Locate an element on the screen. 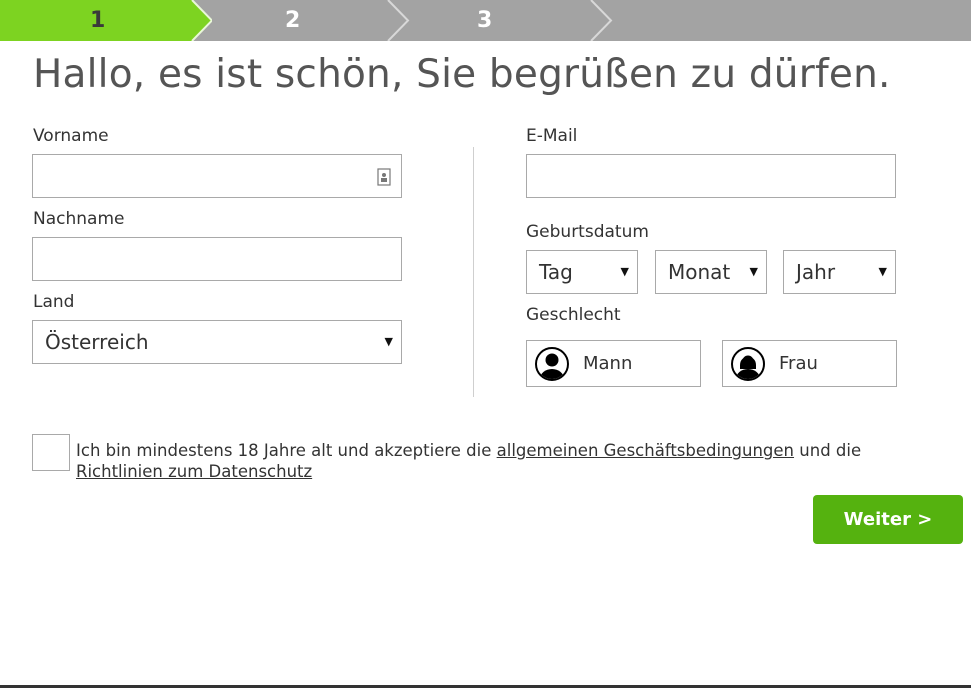 This screenshot has height=688, width=971. next-button: Weiter > is located at coordinates (888, 519).